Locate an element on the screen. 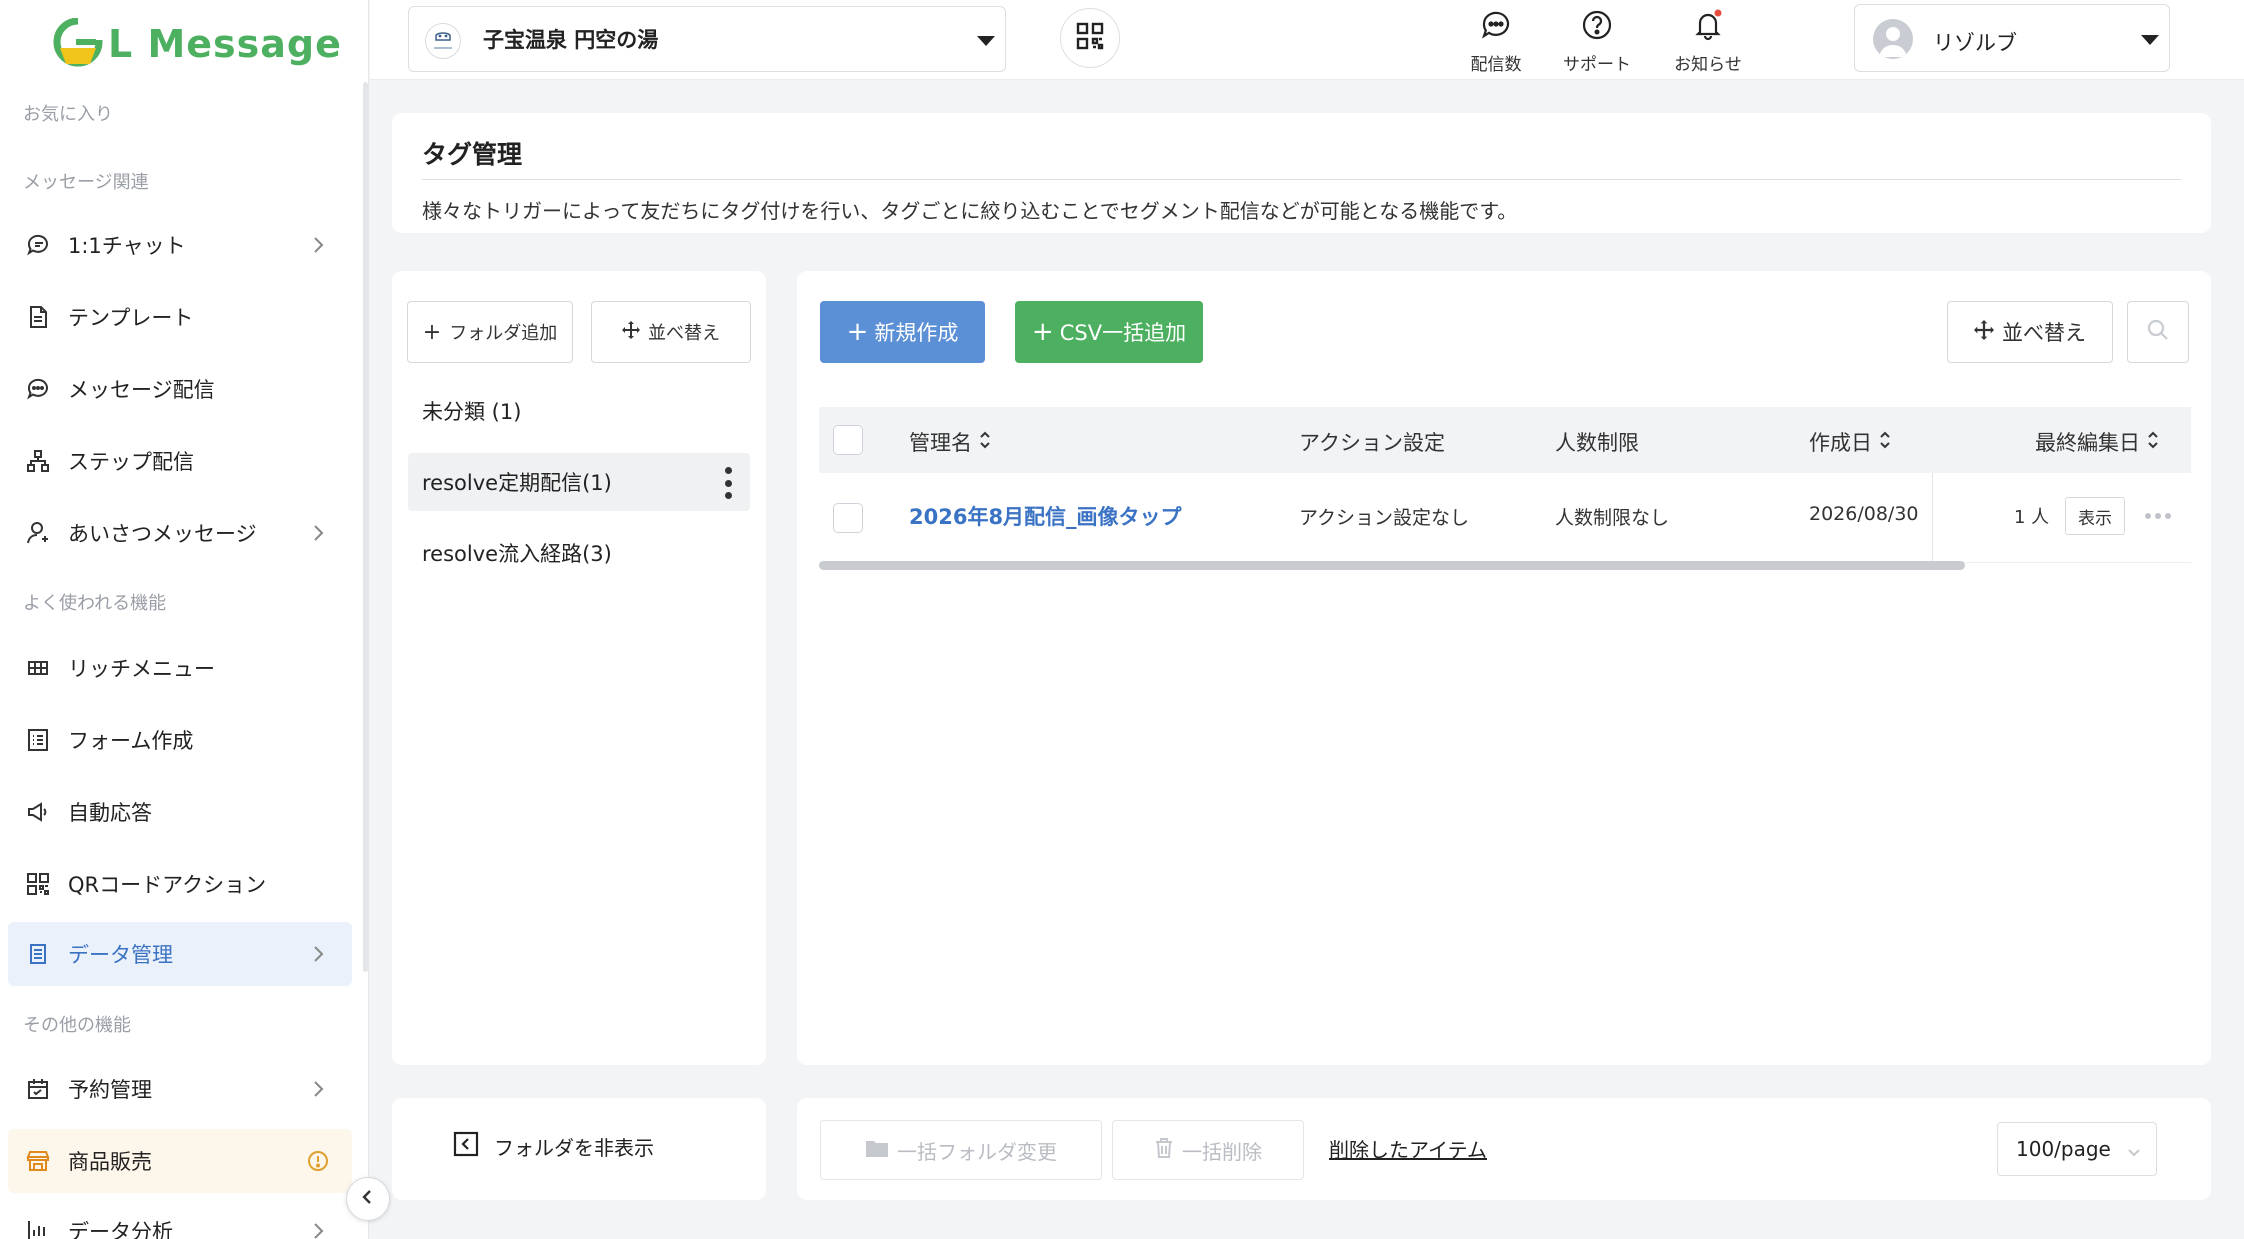 The image size is (2244, 1239). column-divider is located at coordinates (1932, 518).